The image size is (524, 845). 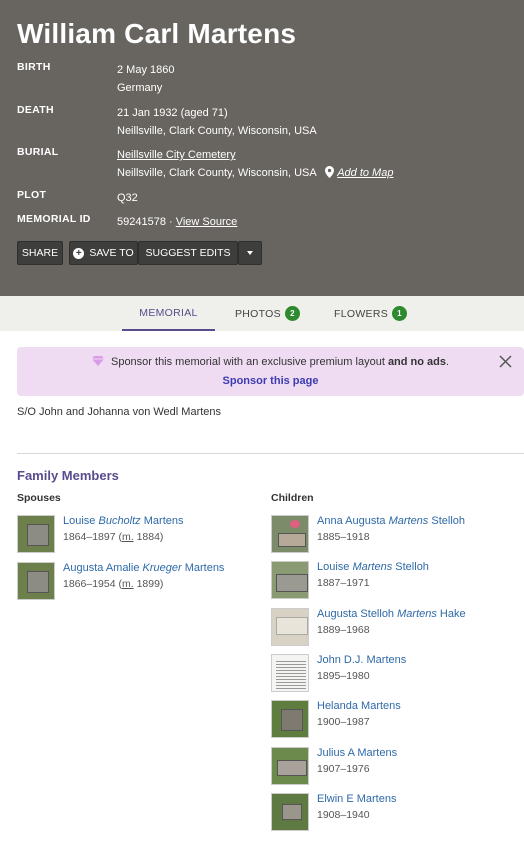 I want to click on spouses-label: Spouses, so click(x=39, y=498).